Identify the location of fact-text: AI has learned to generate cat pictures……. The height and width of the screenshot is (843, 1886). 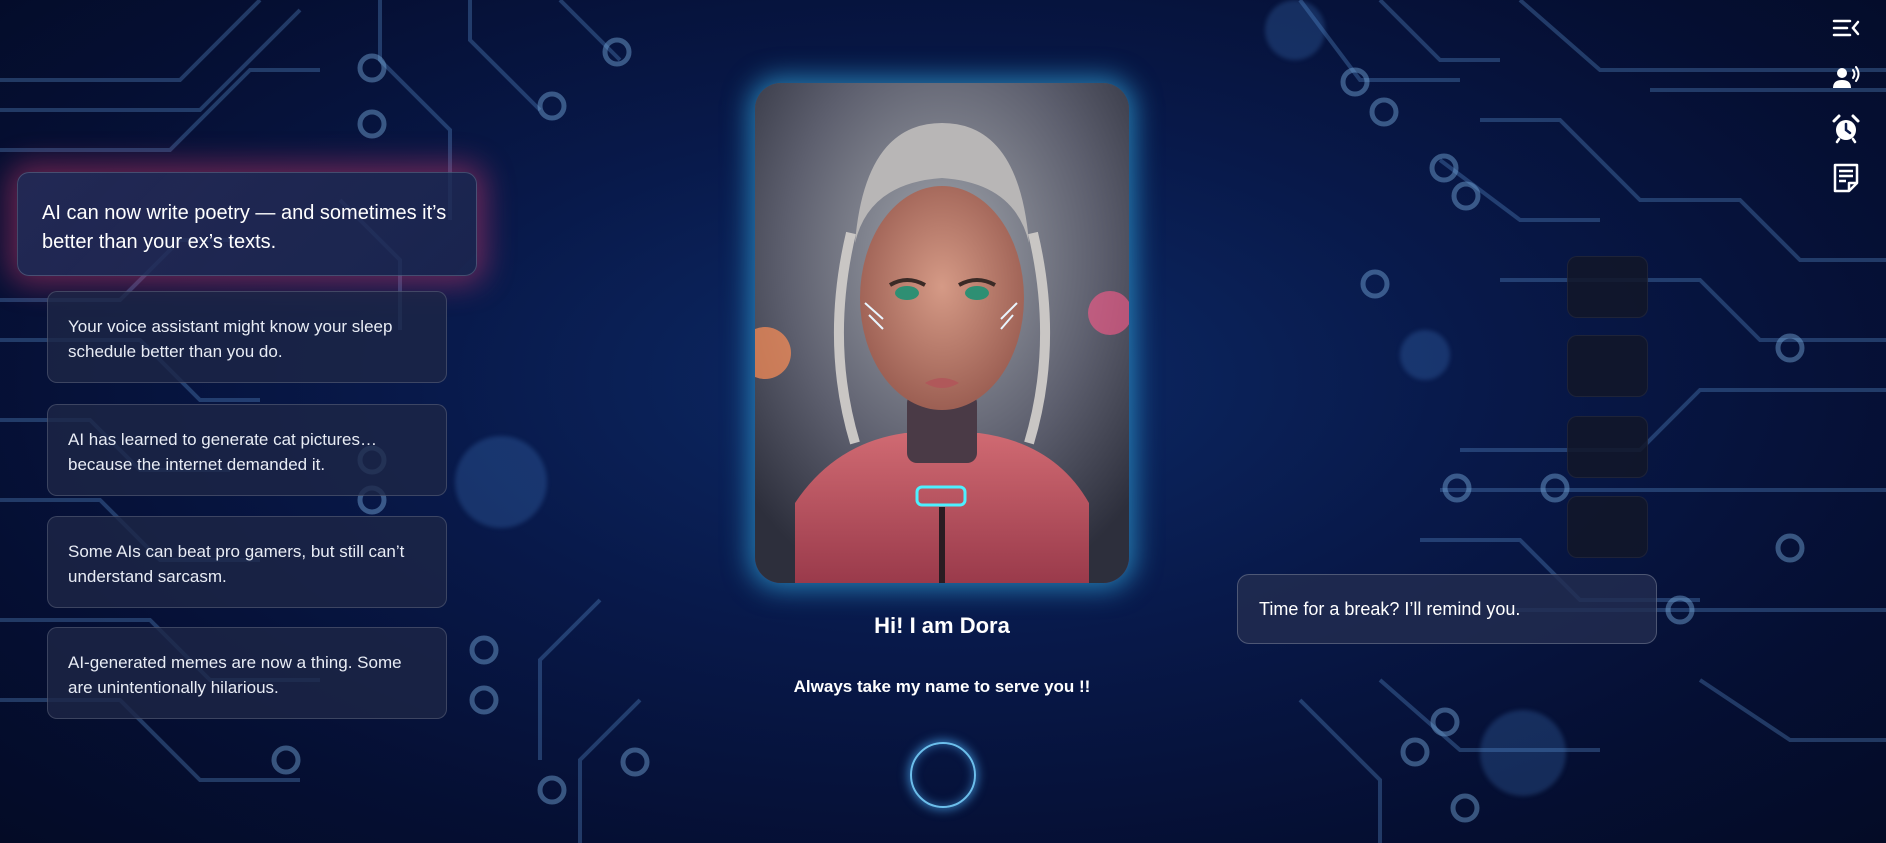
(223, 452).